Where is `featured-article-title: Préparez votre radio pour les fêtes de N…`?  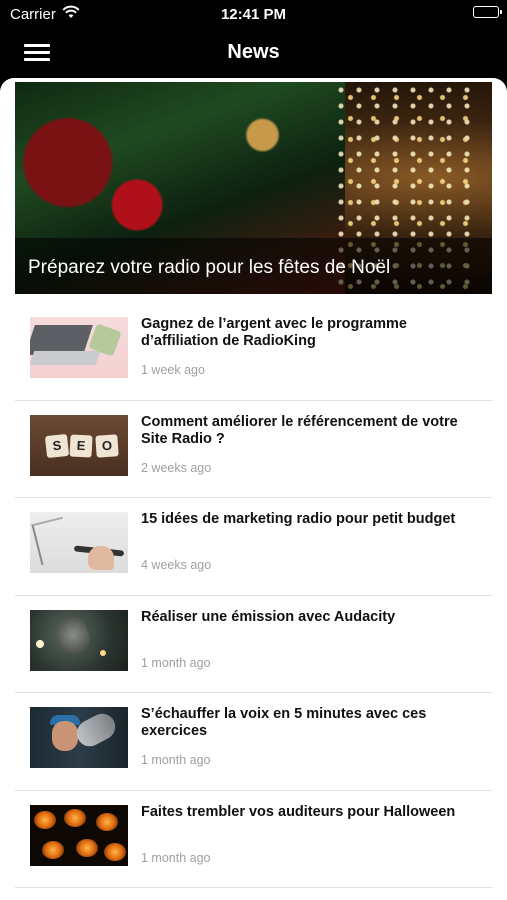 featured-article-title: Préparez votre radio pour les fêtes de N… is located at coordinates (209, 267).